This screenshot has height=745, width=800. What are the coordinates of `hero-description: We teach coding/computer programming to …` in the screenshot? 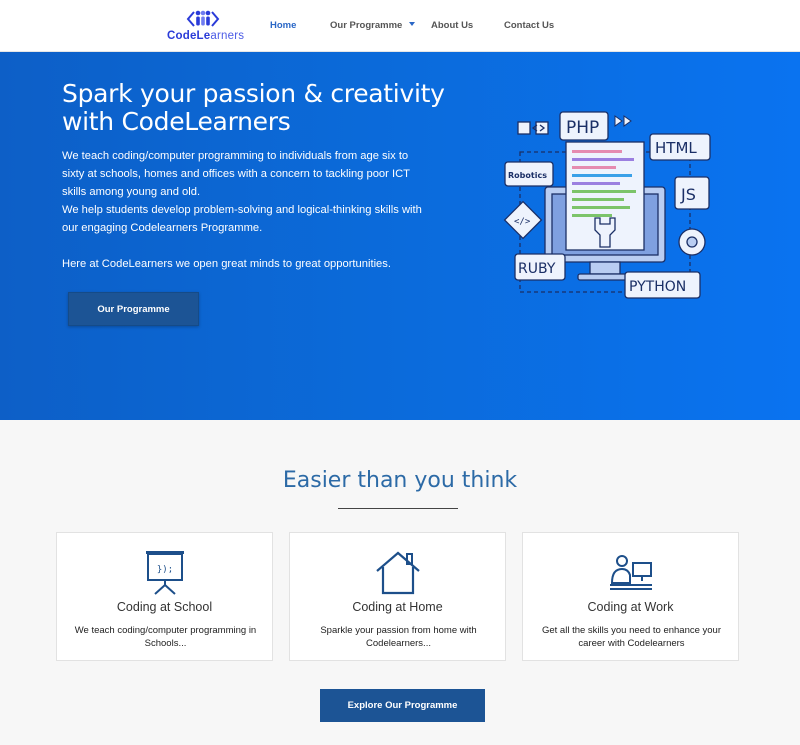 It's located at (242, 210).